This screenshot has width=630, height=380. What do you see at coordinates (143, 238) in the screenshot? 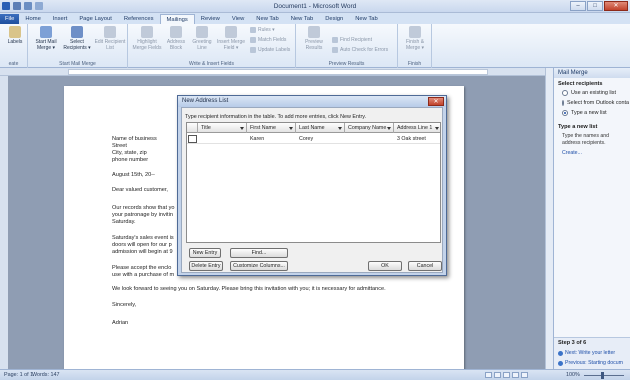
I see `paragraph-line: Saturday's sales event is` at bounding box center [143, 238].